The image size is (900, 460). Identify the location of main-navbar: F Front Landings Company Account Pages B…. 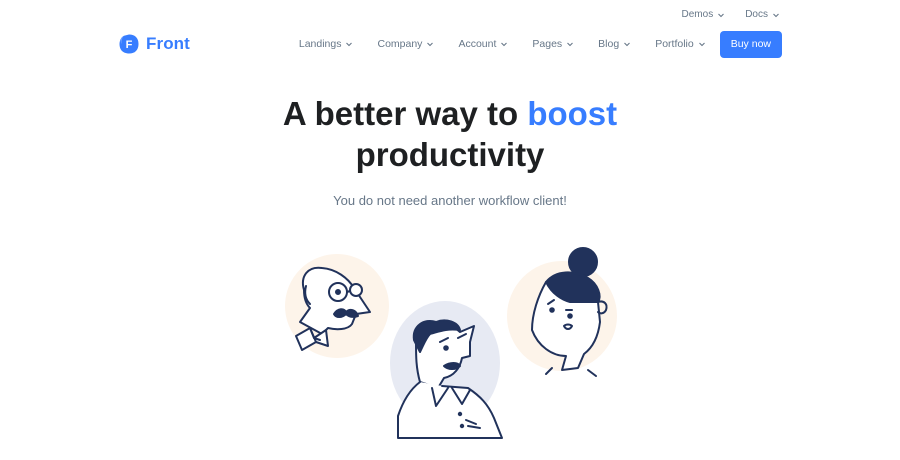
(450, 44).